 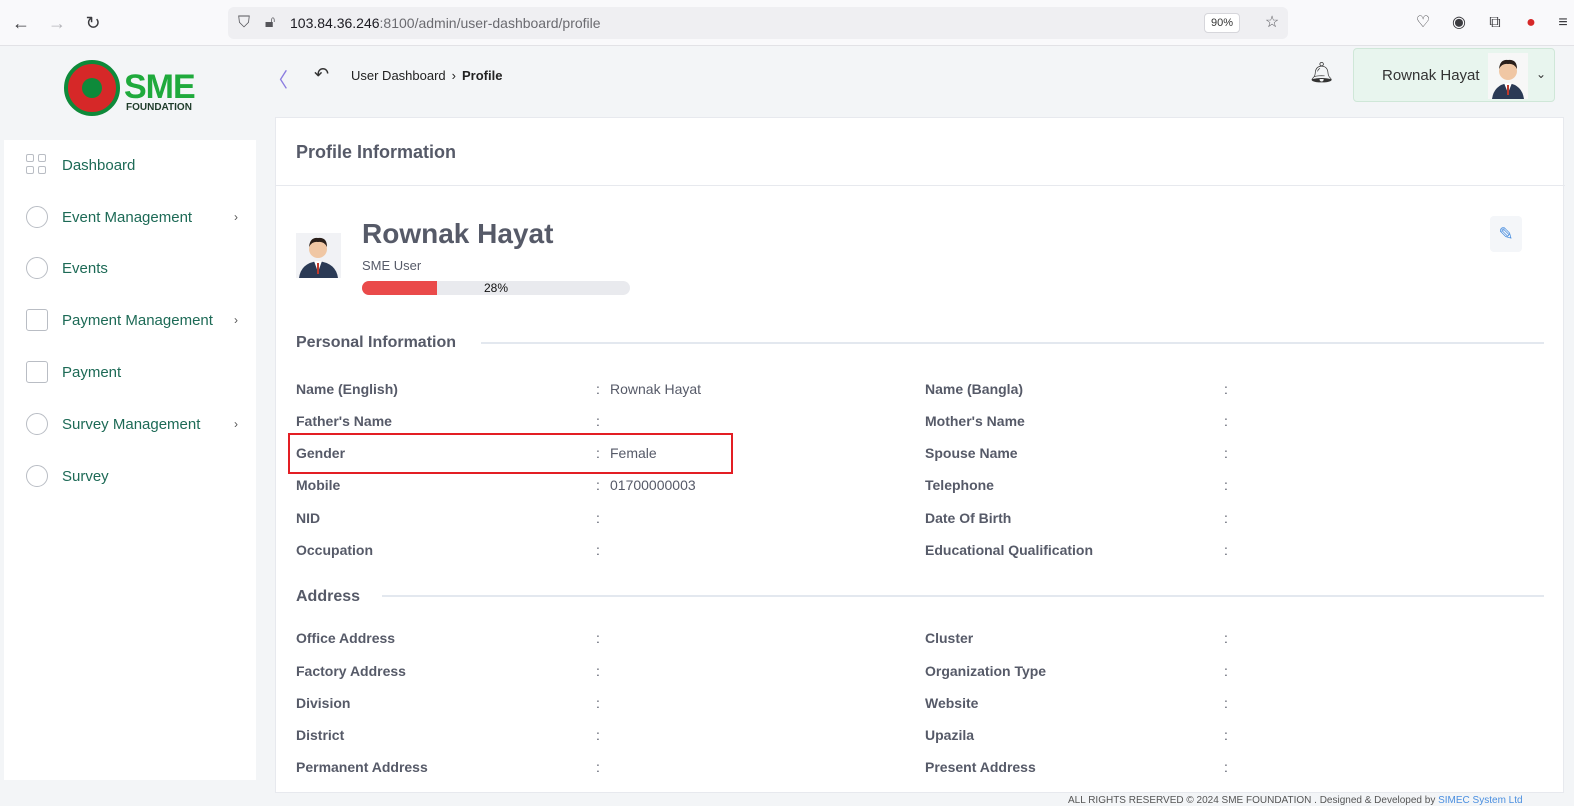 What do you see at coordinates (99, 165) in the screenshot?
I see `sidebar-item-label: Dashboard` at bounding box center [99, 165].